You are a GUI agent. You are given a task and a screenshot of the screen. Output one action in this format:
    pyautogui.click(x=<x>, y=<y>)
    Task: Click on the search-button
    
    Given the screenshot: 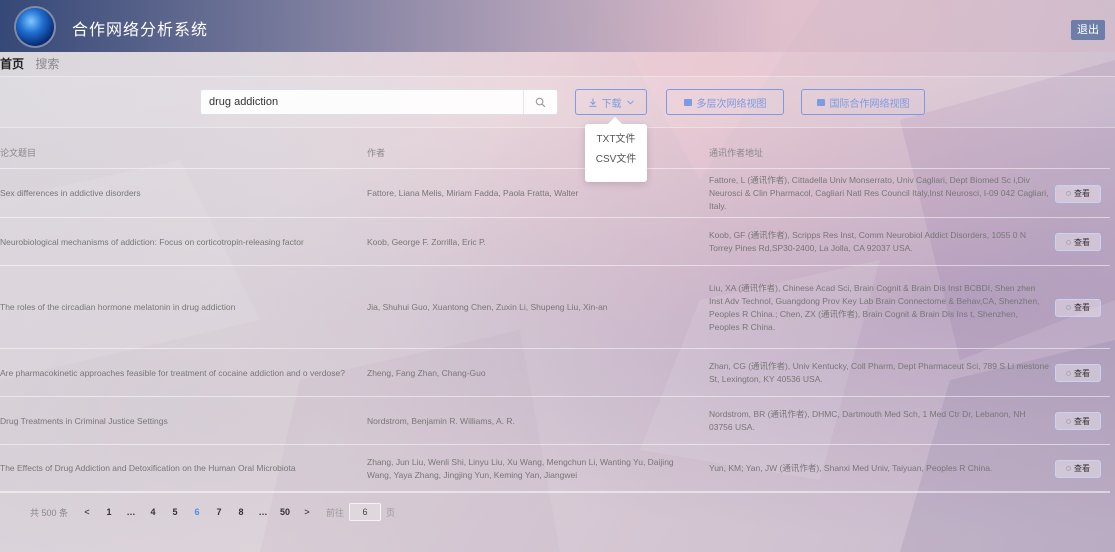 What is the action you would take?
    pyautogui.click(x=540, y=102)
    